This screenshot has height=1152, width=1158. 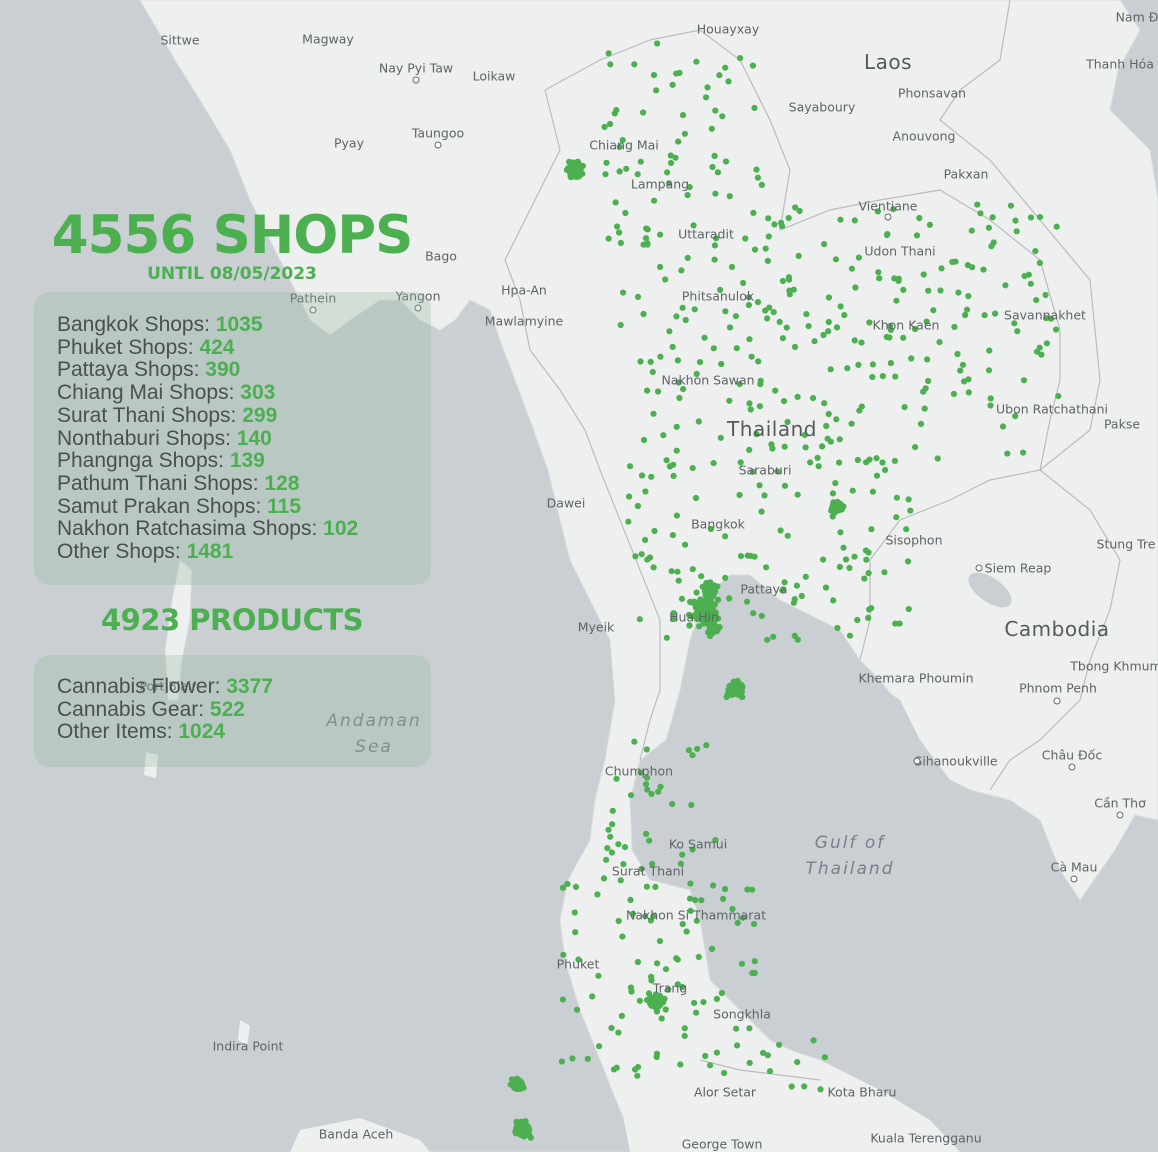 I want to click on map-label-saraburi: Saraburi, so click(x=765, y=470).